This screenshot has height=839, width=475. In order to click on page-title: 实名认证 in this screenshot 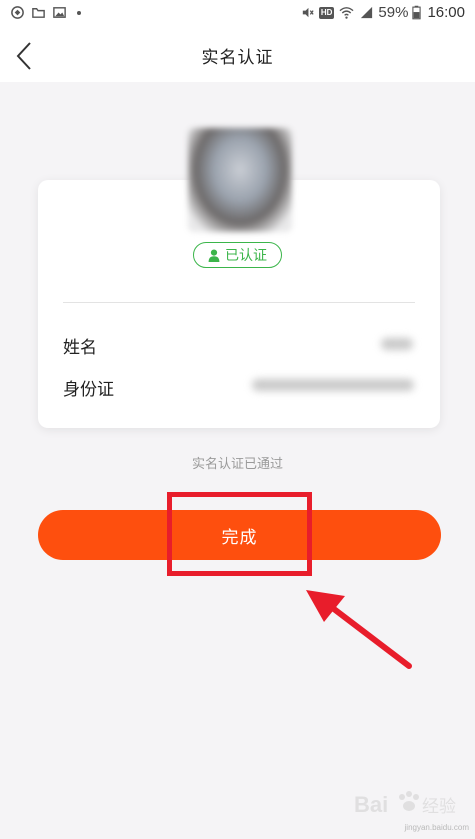, I will do `click(237, 58)`.